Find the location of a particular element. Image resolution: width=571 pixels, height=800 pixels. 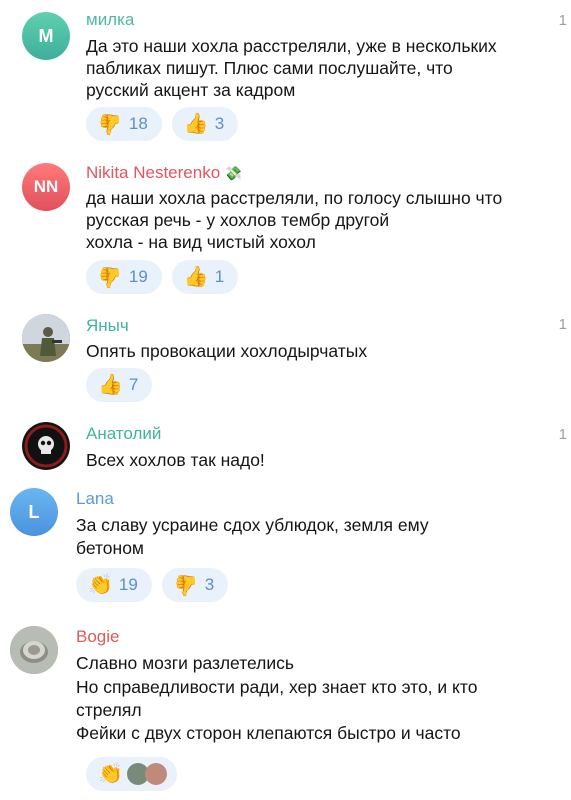

comment-line: хохла - на вид чистый хохол is located at coordinates (201, 242).